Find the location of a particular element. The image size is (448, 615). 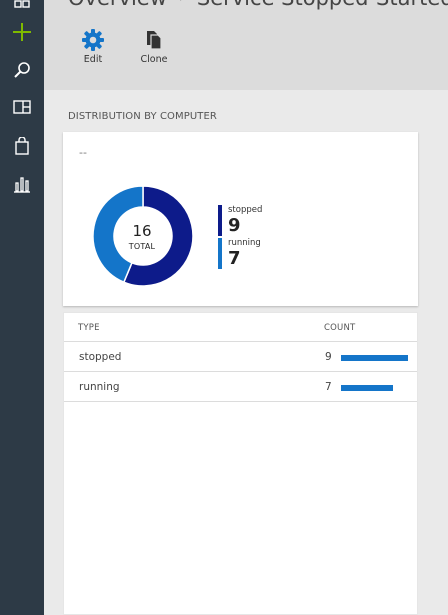

chart-icon is located at coordinates (22, 184).